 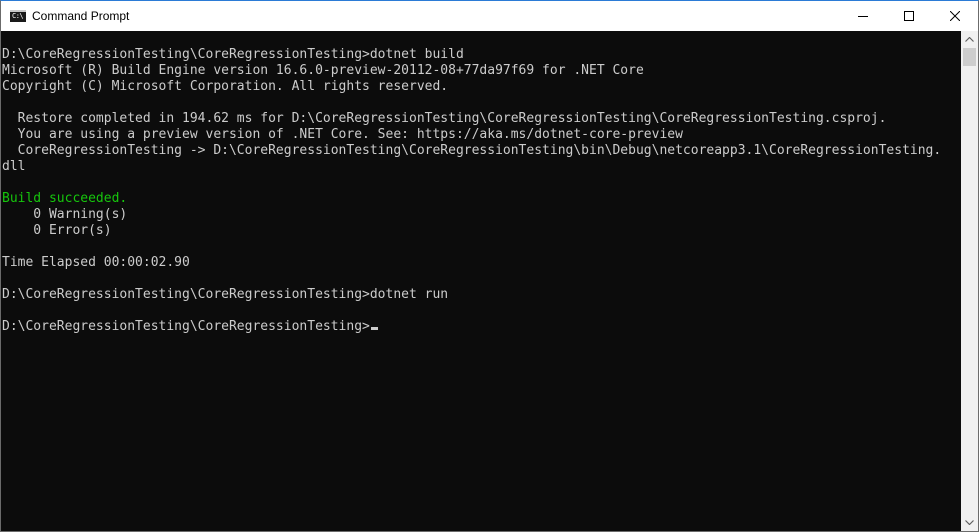 I want to click on scroll-down-arrow-icon, so click(x=969, y=522).